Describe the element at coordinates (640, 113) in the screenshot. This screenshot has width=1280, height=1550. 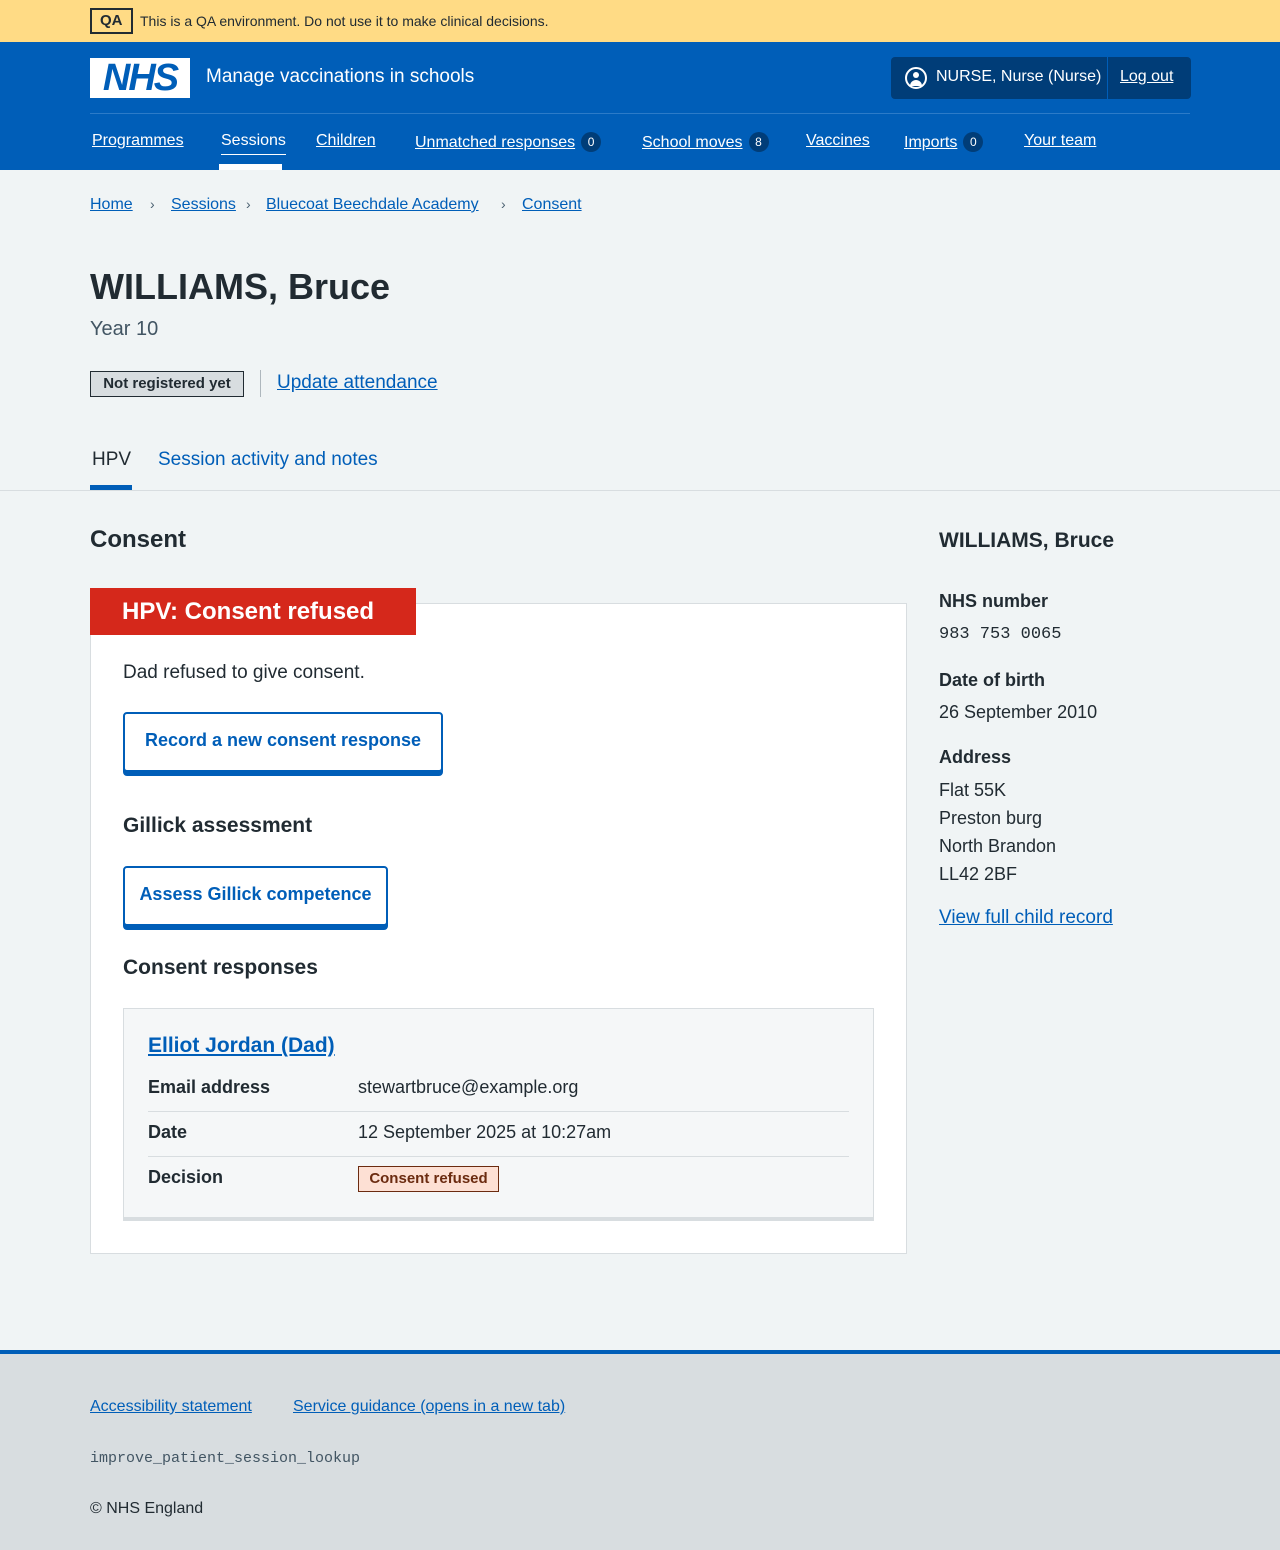
I see `header-divider` at that location.